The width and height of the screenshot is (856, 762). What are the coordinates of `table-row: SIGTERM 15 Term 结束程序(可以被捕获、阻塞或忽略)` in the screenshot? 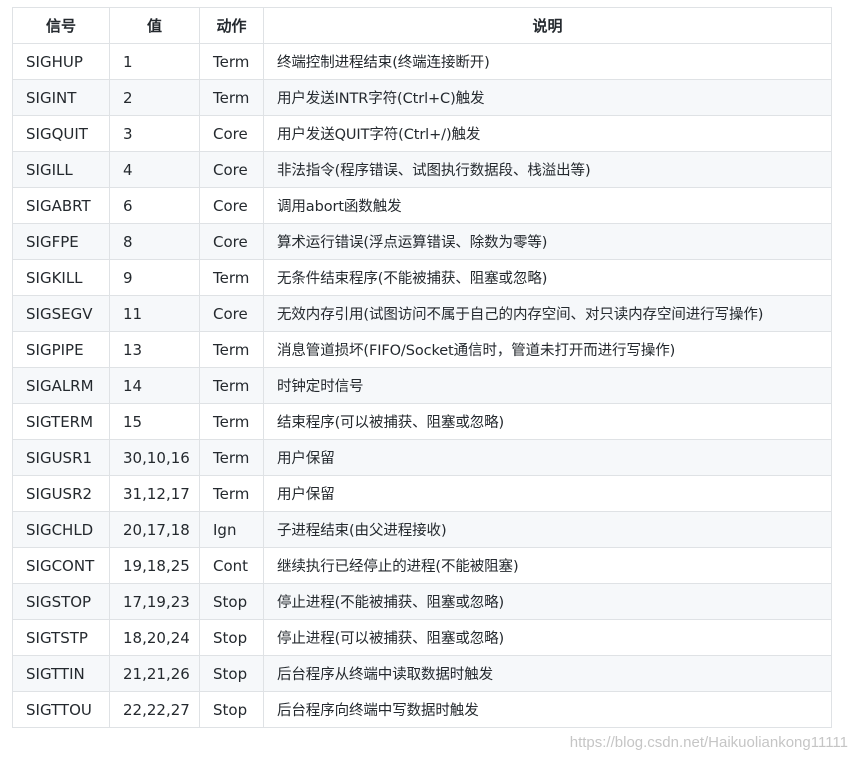 It's located at (422, 421).